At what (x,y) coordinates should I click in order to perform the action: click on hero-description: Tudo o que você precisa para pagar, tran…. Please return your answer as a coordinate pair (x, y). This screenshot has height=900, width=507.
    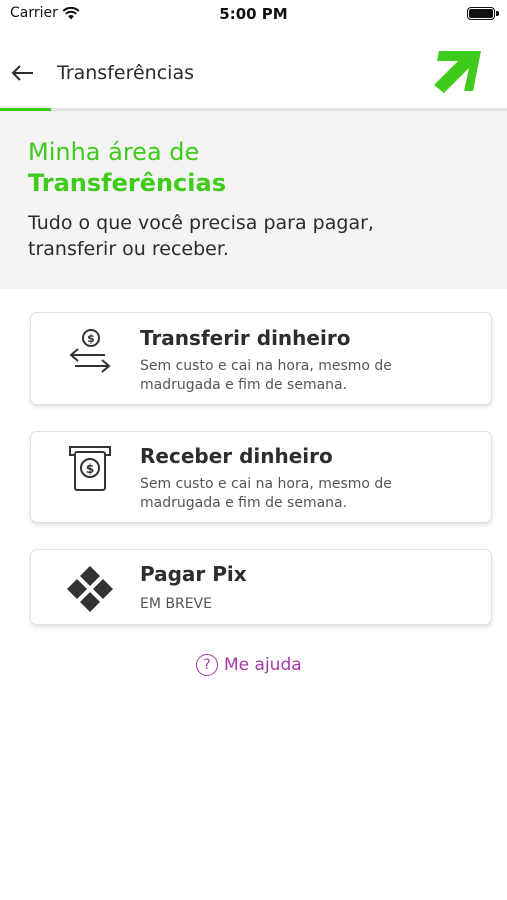
    Looking at the image, I should click on (201, 236).